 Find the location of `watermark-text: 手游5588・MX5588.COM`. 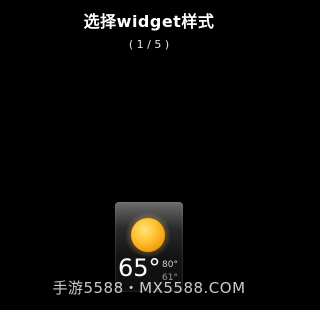

watermark-text: 手游5588・MX5588.COM is located at coordinates (149, 288).